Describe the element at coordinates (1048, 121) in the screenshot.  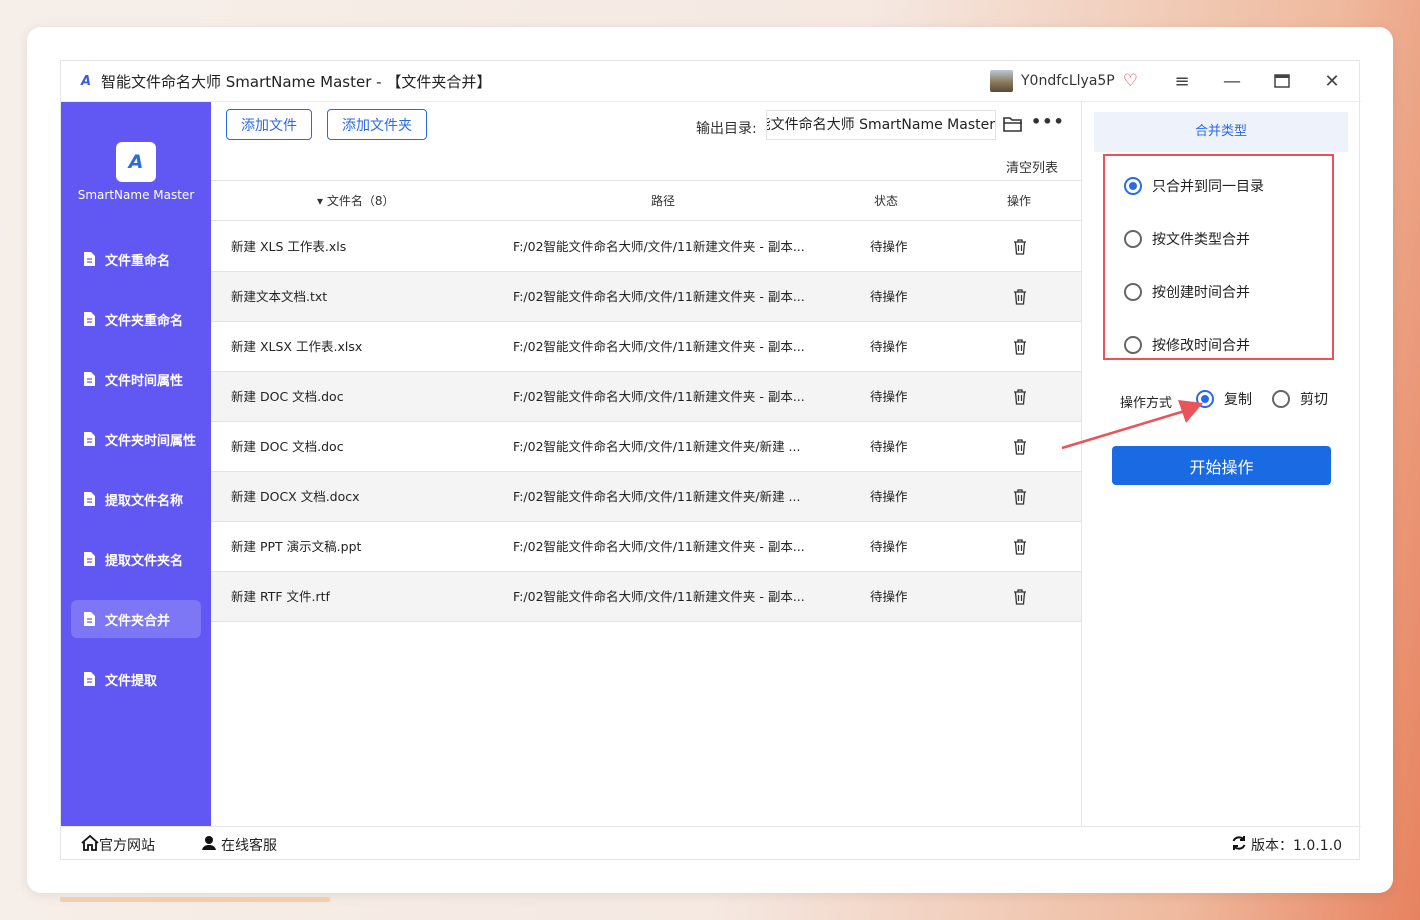
I see `more-options-icon: •••` at that location.